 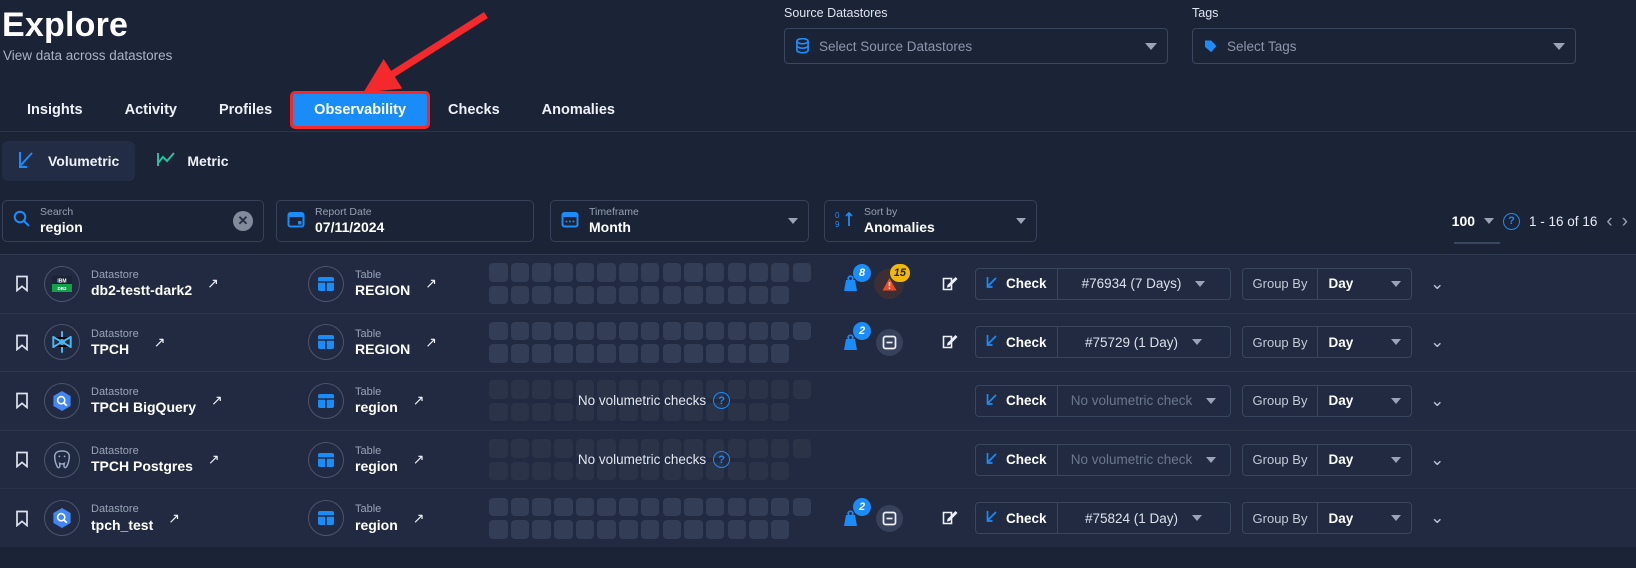 What do you see at coordinates (1144, 342) in the screenshot?
I see `check-value: #75729 (1 Day)` at bounding box center [1144, 342].